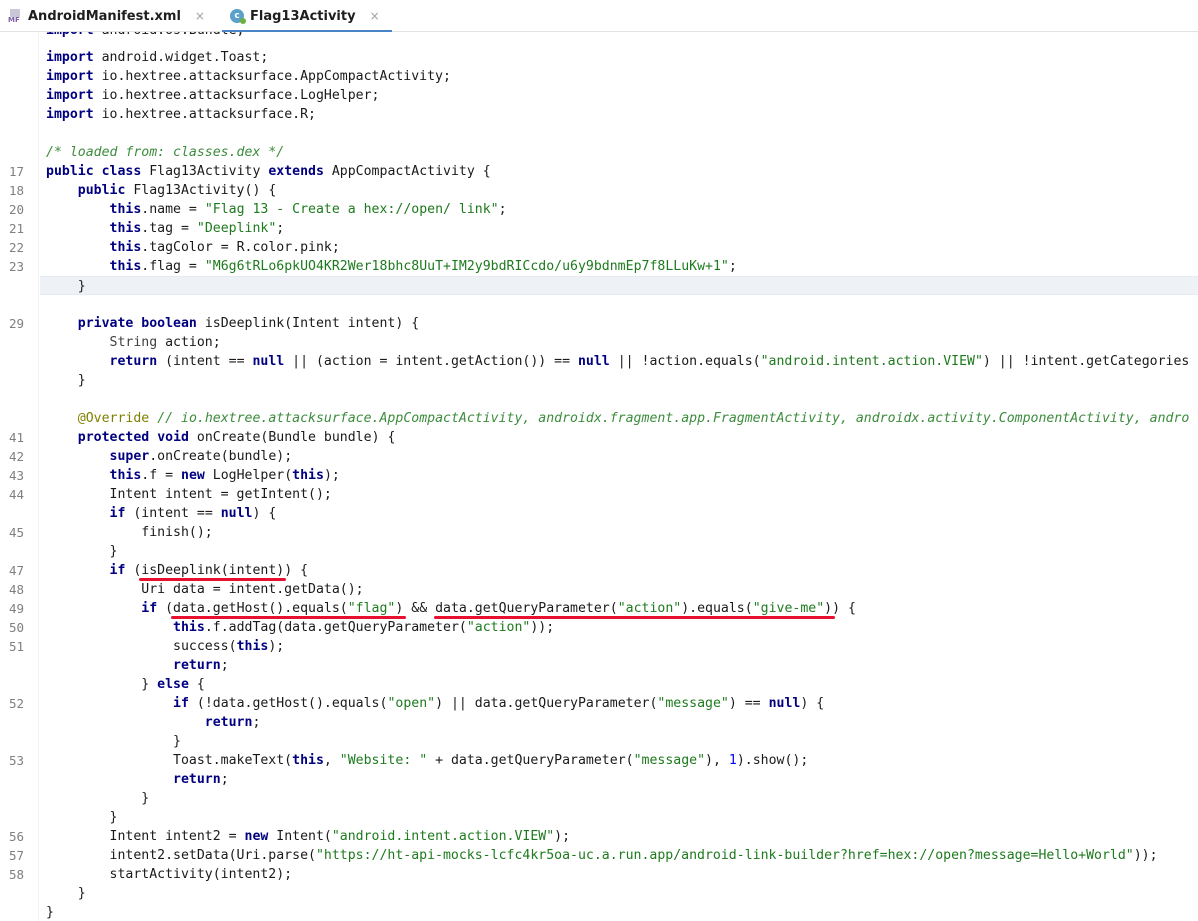 The height and width of the screenshot is (921, 1198). I want to click on code-text: Uri data = intent.getData();, so click(205, 589).